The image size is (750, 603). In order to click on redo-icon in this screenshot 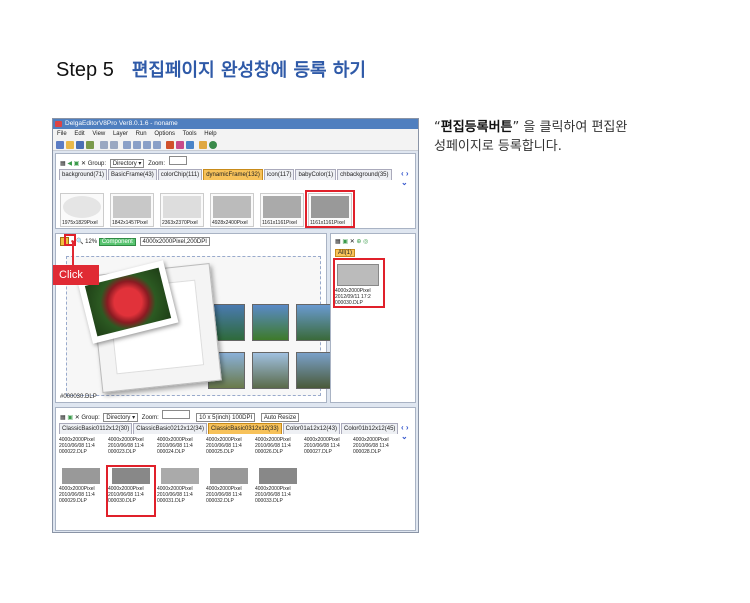, I will do `click(114, 145)`.